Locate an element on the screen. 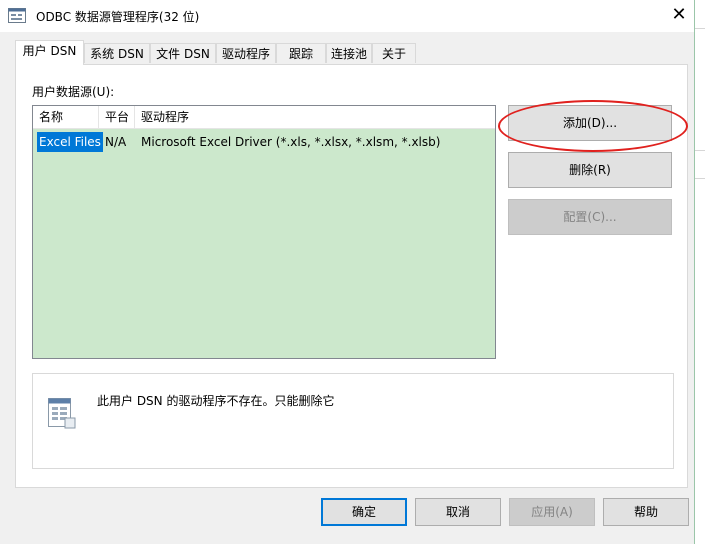  apply-button: 应用(A) is located at coordinates (552, 512).